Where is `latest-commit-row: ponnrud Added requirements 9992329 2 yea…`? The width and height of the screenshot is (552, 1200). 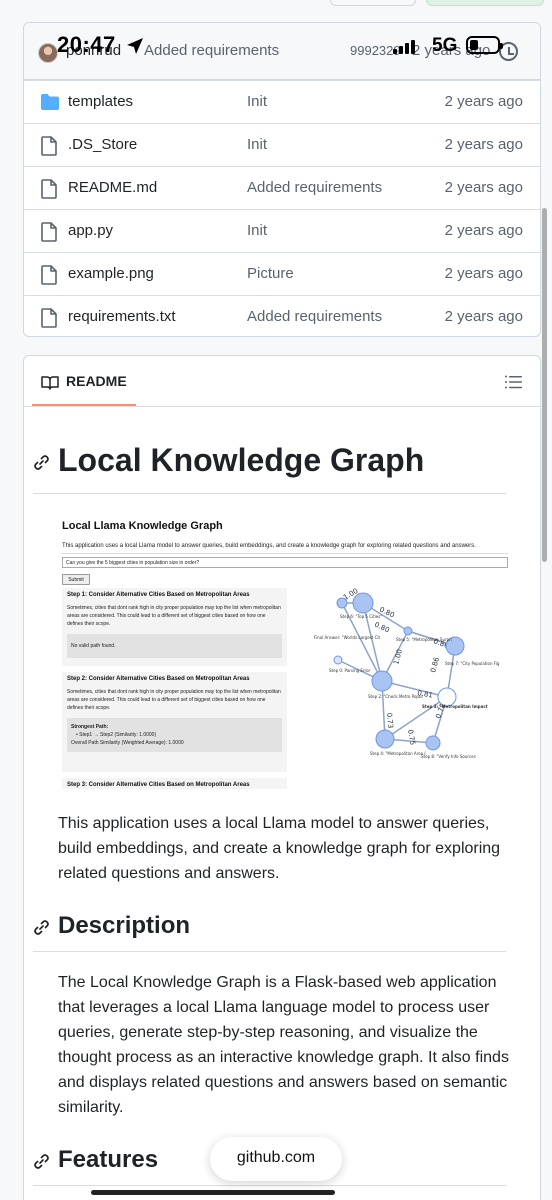 latest-commit-row: ponnrud Added requirements 9992329 2 yea… is located at coordinates (282, 51).